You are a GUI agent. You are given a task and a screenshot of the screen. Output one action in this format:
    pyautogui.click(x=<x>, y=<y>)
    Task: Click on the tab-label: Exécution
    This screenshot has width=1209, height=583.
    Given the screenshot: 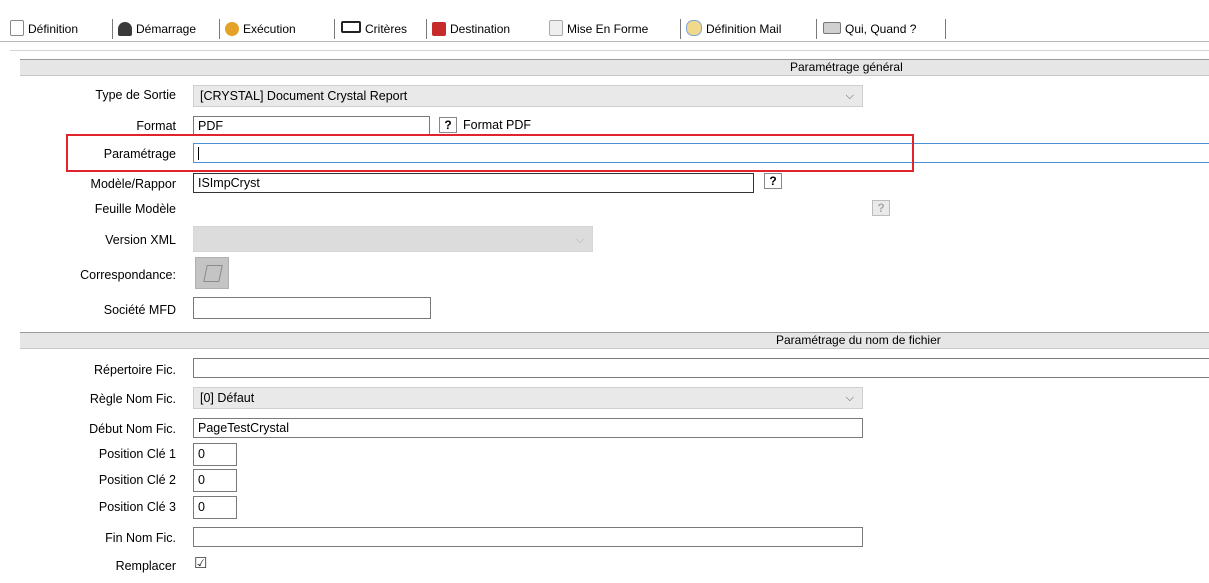 What is the action you would take?
    pyautogui.click(x=269, y=29)
    